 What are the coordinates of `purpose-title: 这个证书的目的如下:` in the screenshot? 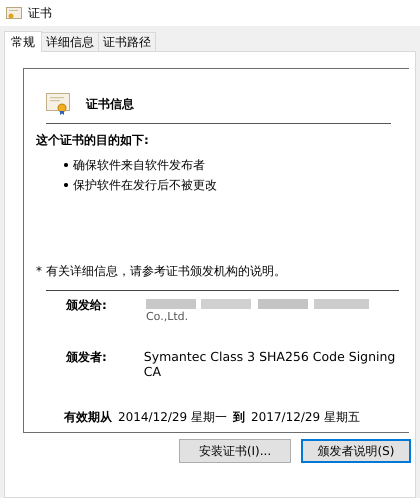 It's located at (93, 140).